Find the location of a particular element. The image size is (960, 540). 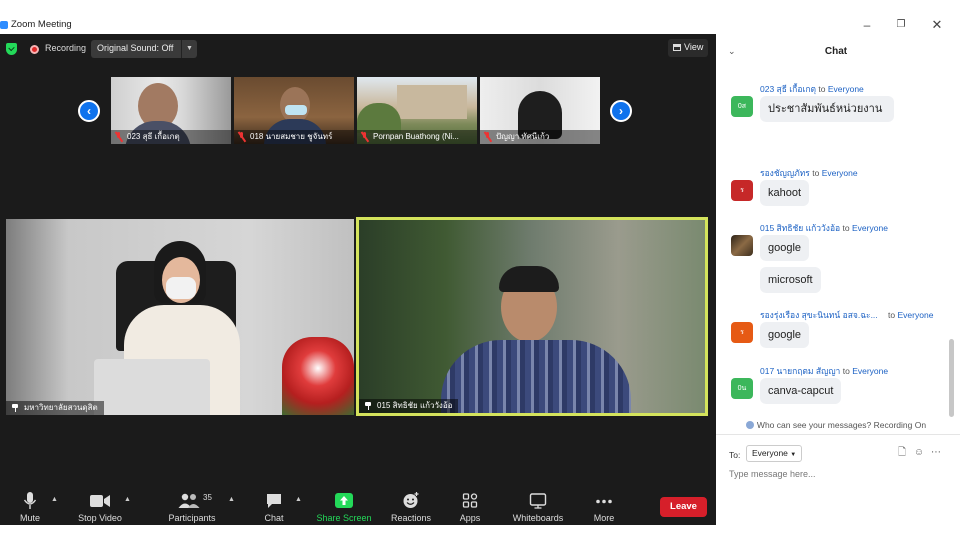

restore-icon: ❐ is located at coordinates (901, 25).